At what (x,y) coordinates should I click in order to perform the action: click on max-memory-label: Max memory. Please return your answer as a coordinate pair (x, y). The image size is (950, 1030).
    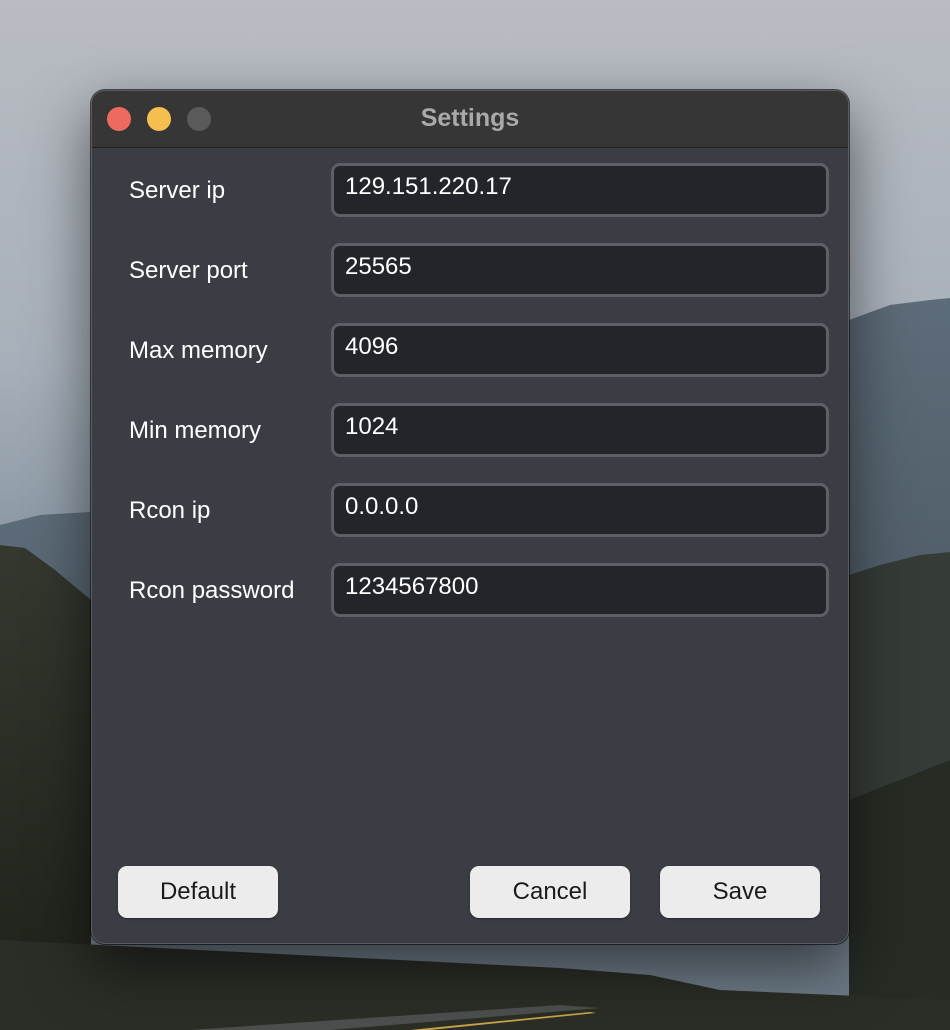
    Looking at the image, I should click on (198, 350).